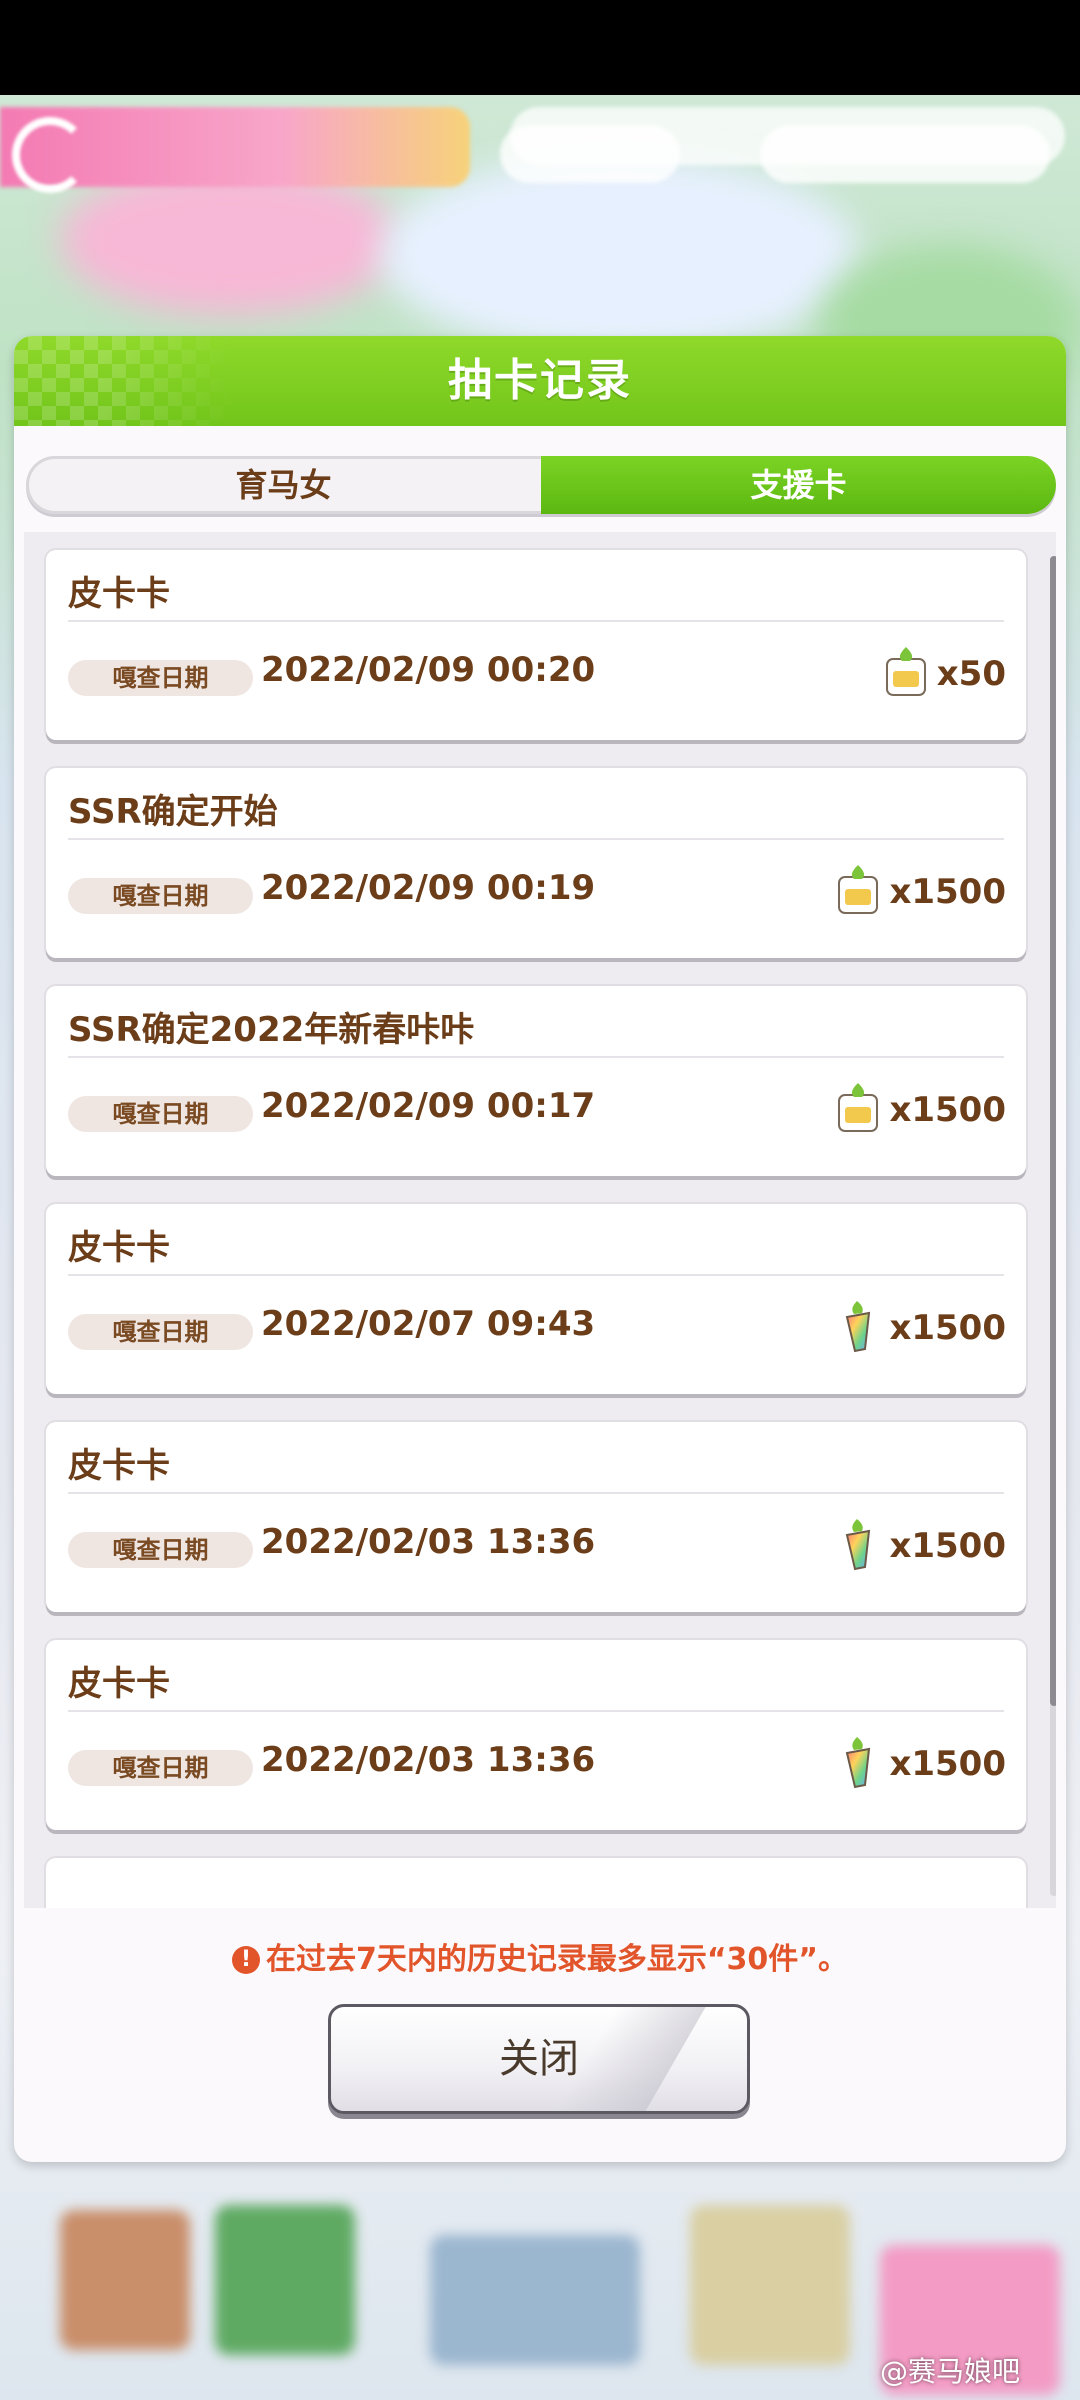  What do you see at coordinates (428, 670) in the screenshot?
I see `record-date: 2022/02/09 00:20` at bounding box center [428, 670].